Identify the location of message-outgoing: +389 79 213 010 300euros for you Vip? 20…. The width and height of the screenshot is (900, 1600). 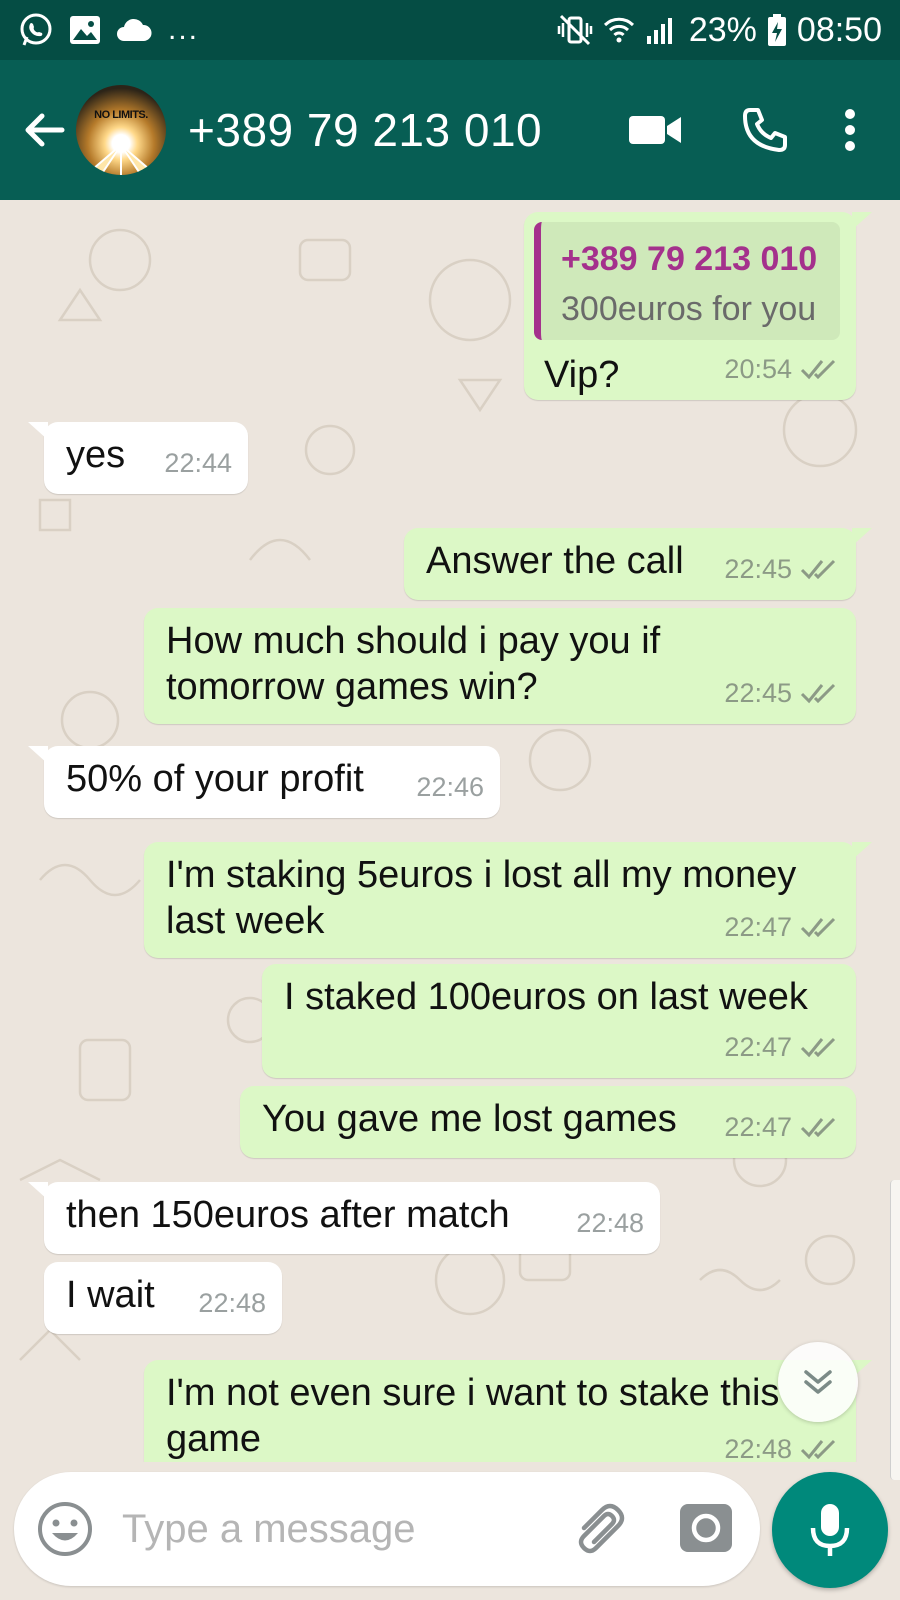
(698, 306).